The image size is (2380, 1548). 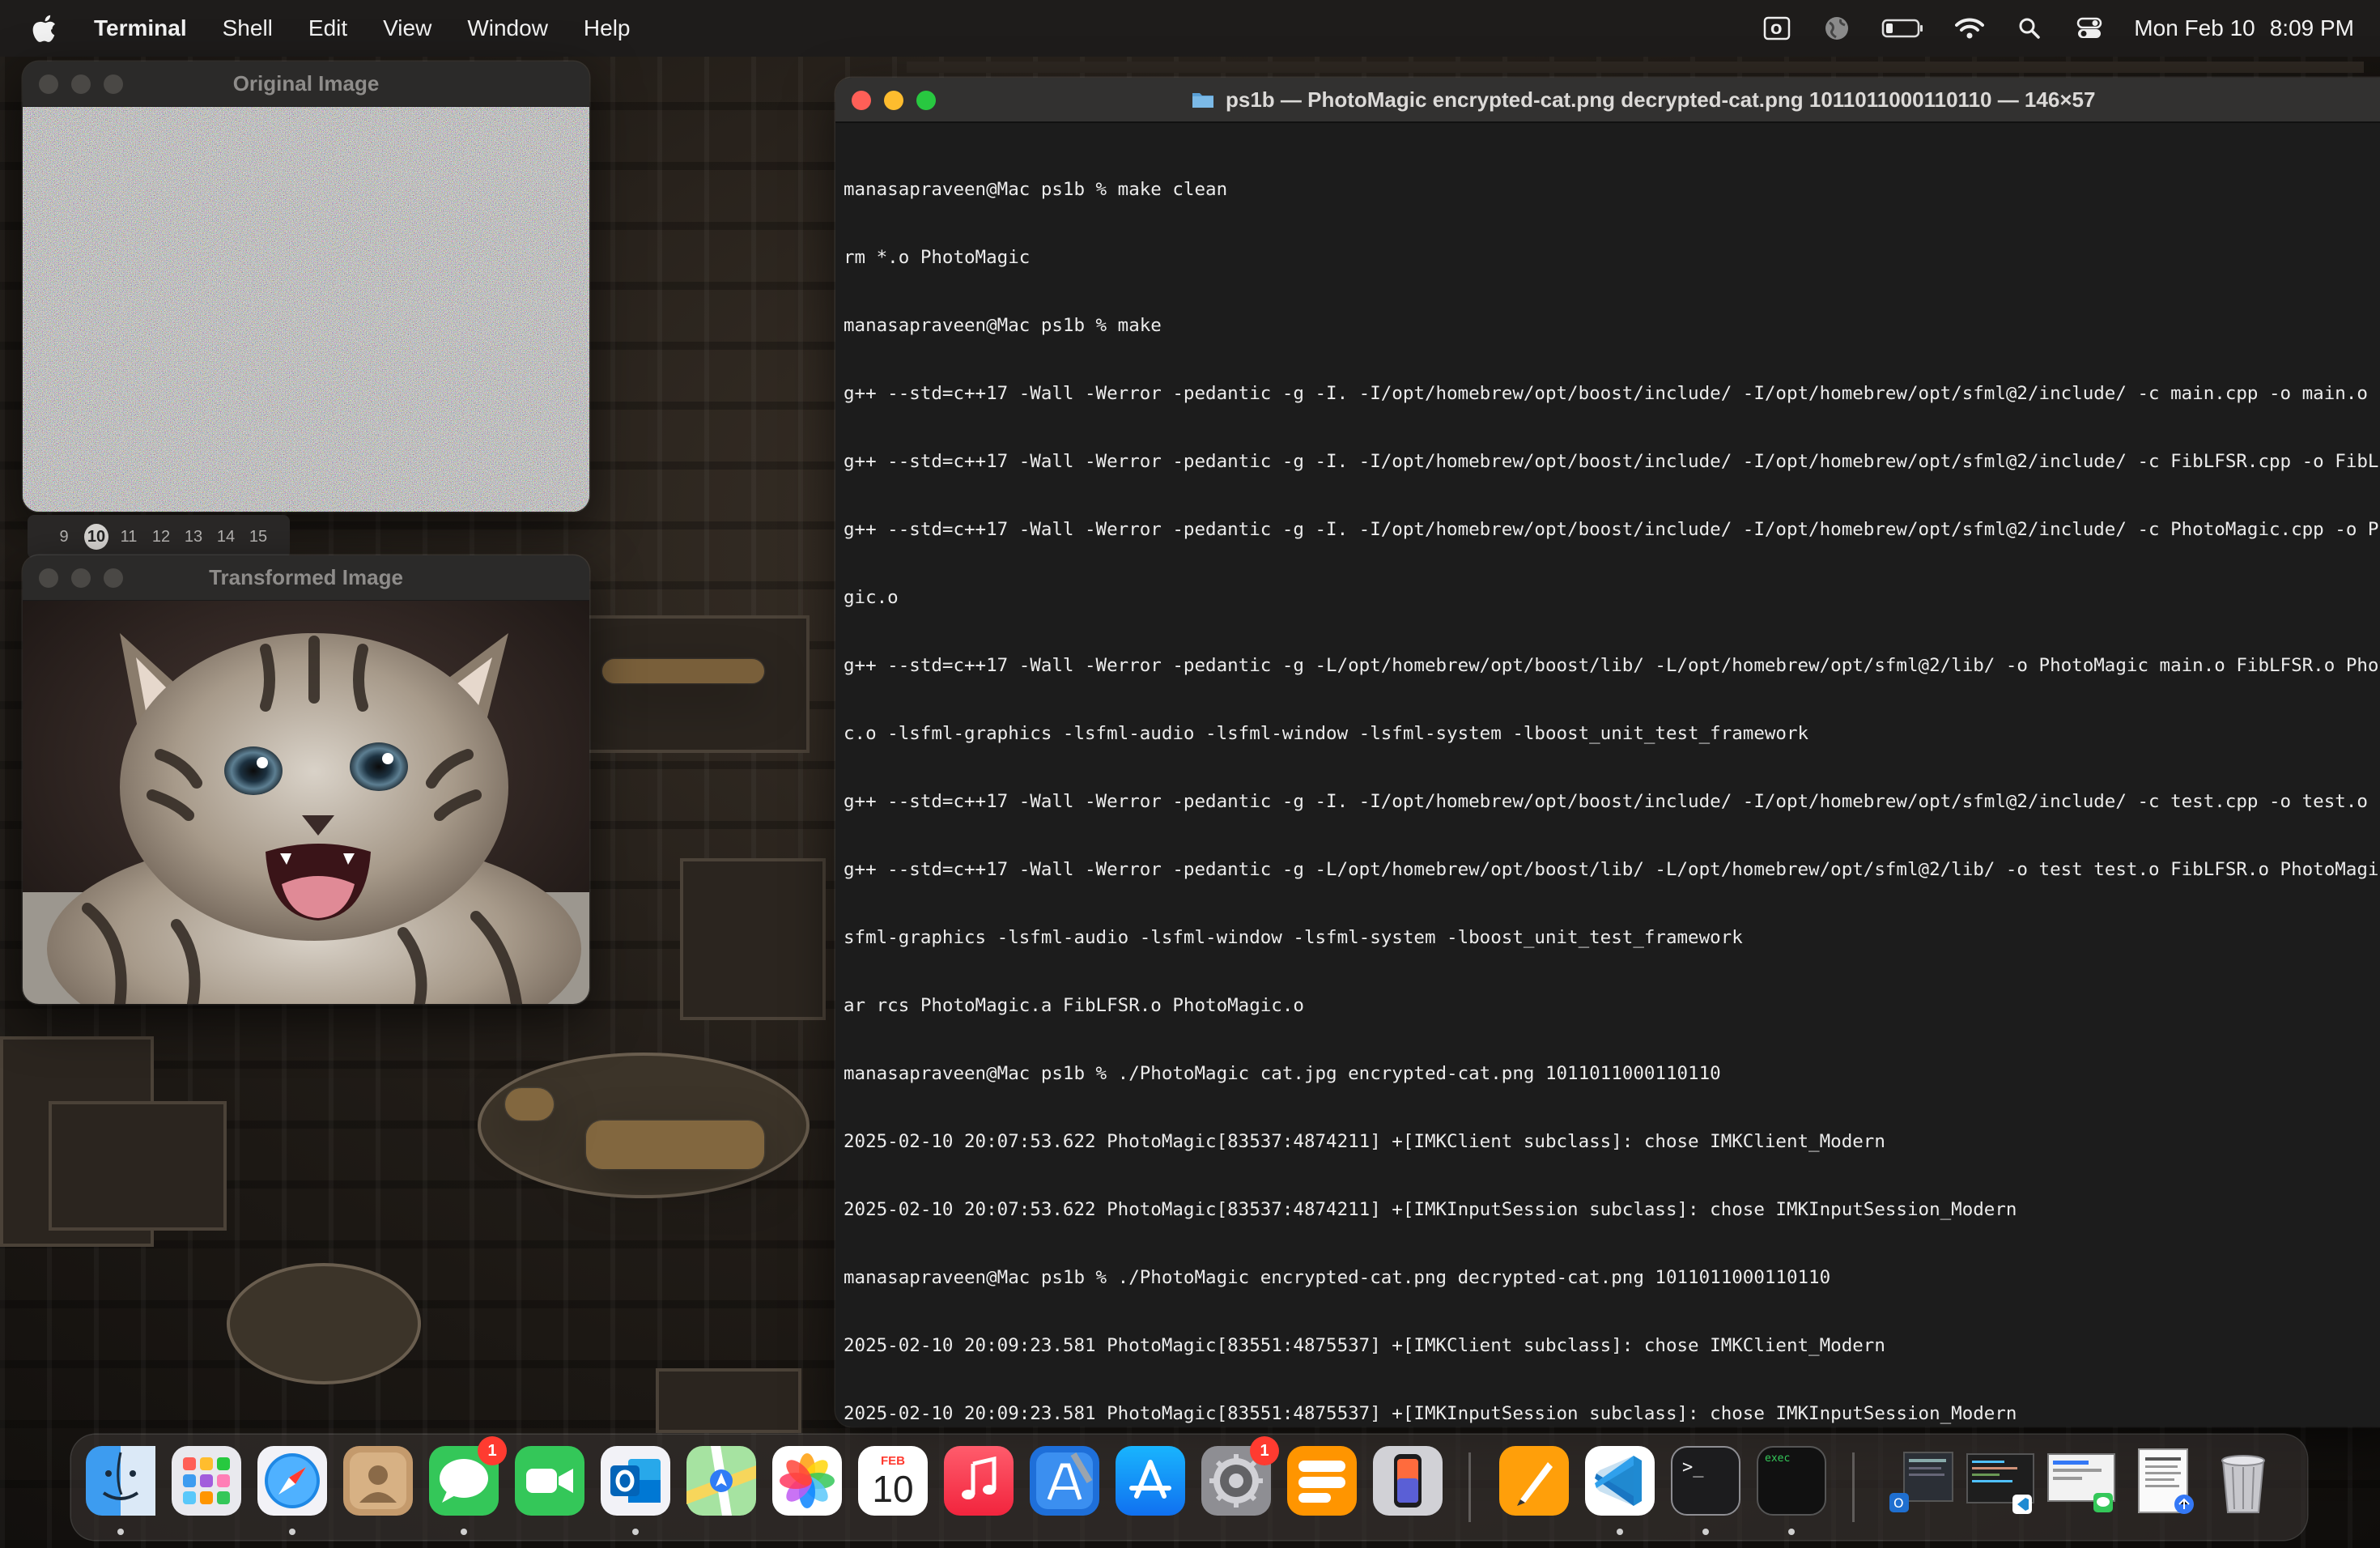 What do you see at coordinates (2090, 28) in the screenshot?
I see `control-center-icon` at bounding box center [2090, 28].